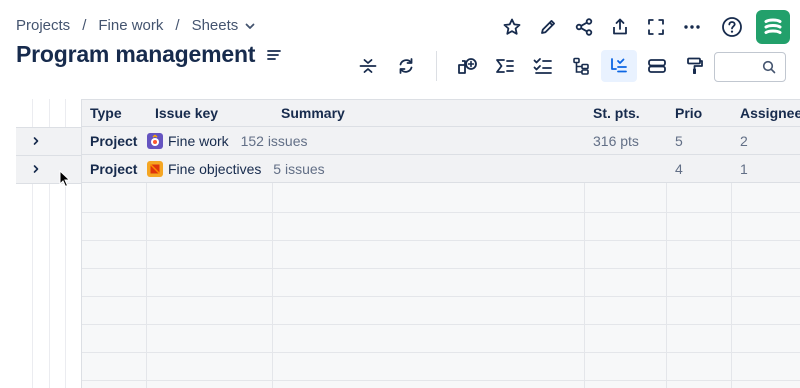  I want to click on pencil-icon, so click(548, 27).